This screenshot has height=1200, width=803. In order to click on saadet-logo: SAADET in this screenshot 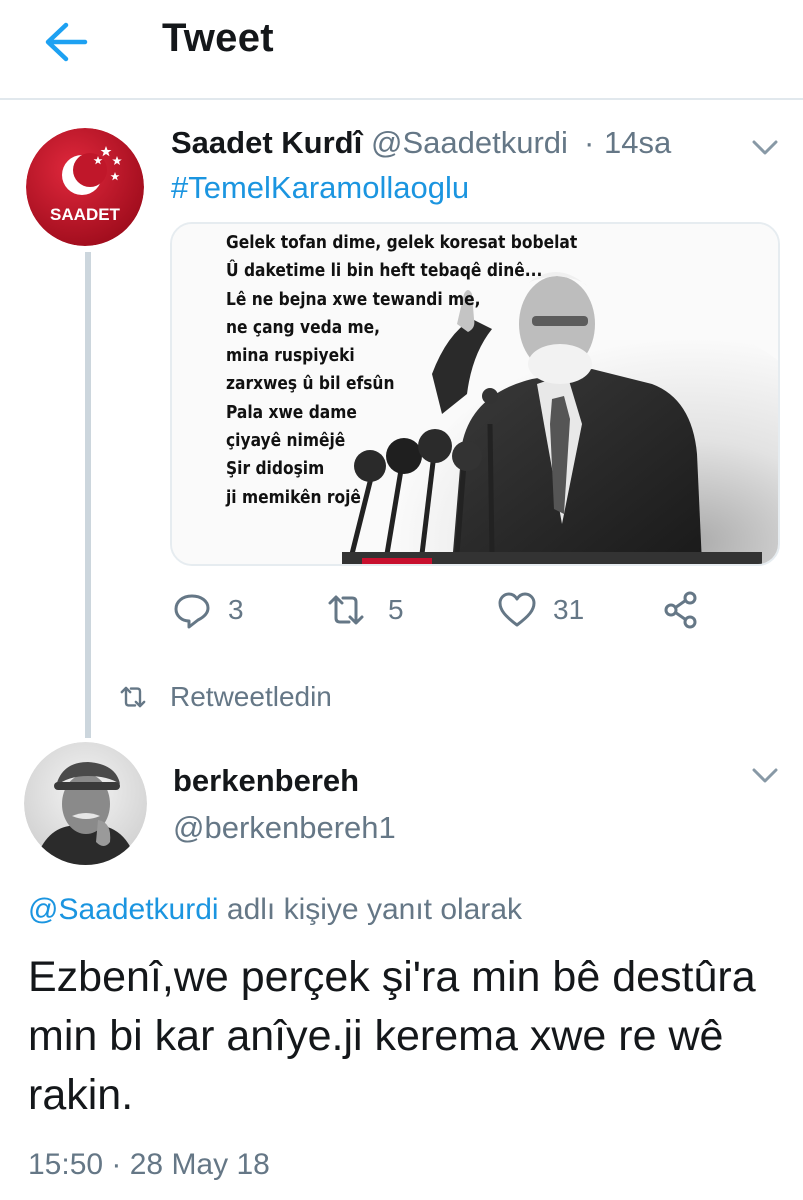, I will do `click(85, 187)`.